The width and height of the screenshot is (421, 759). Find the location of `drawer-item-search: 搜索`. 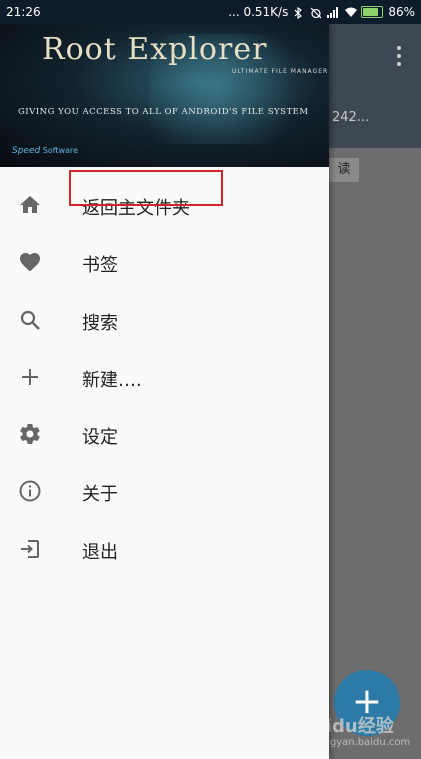

drawer-item-search: 搜索 is located at coordinates (164, 320).